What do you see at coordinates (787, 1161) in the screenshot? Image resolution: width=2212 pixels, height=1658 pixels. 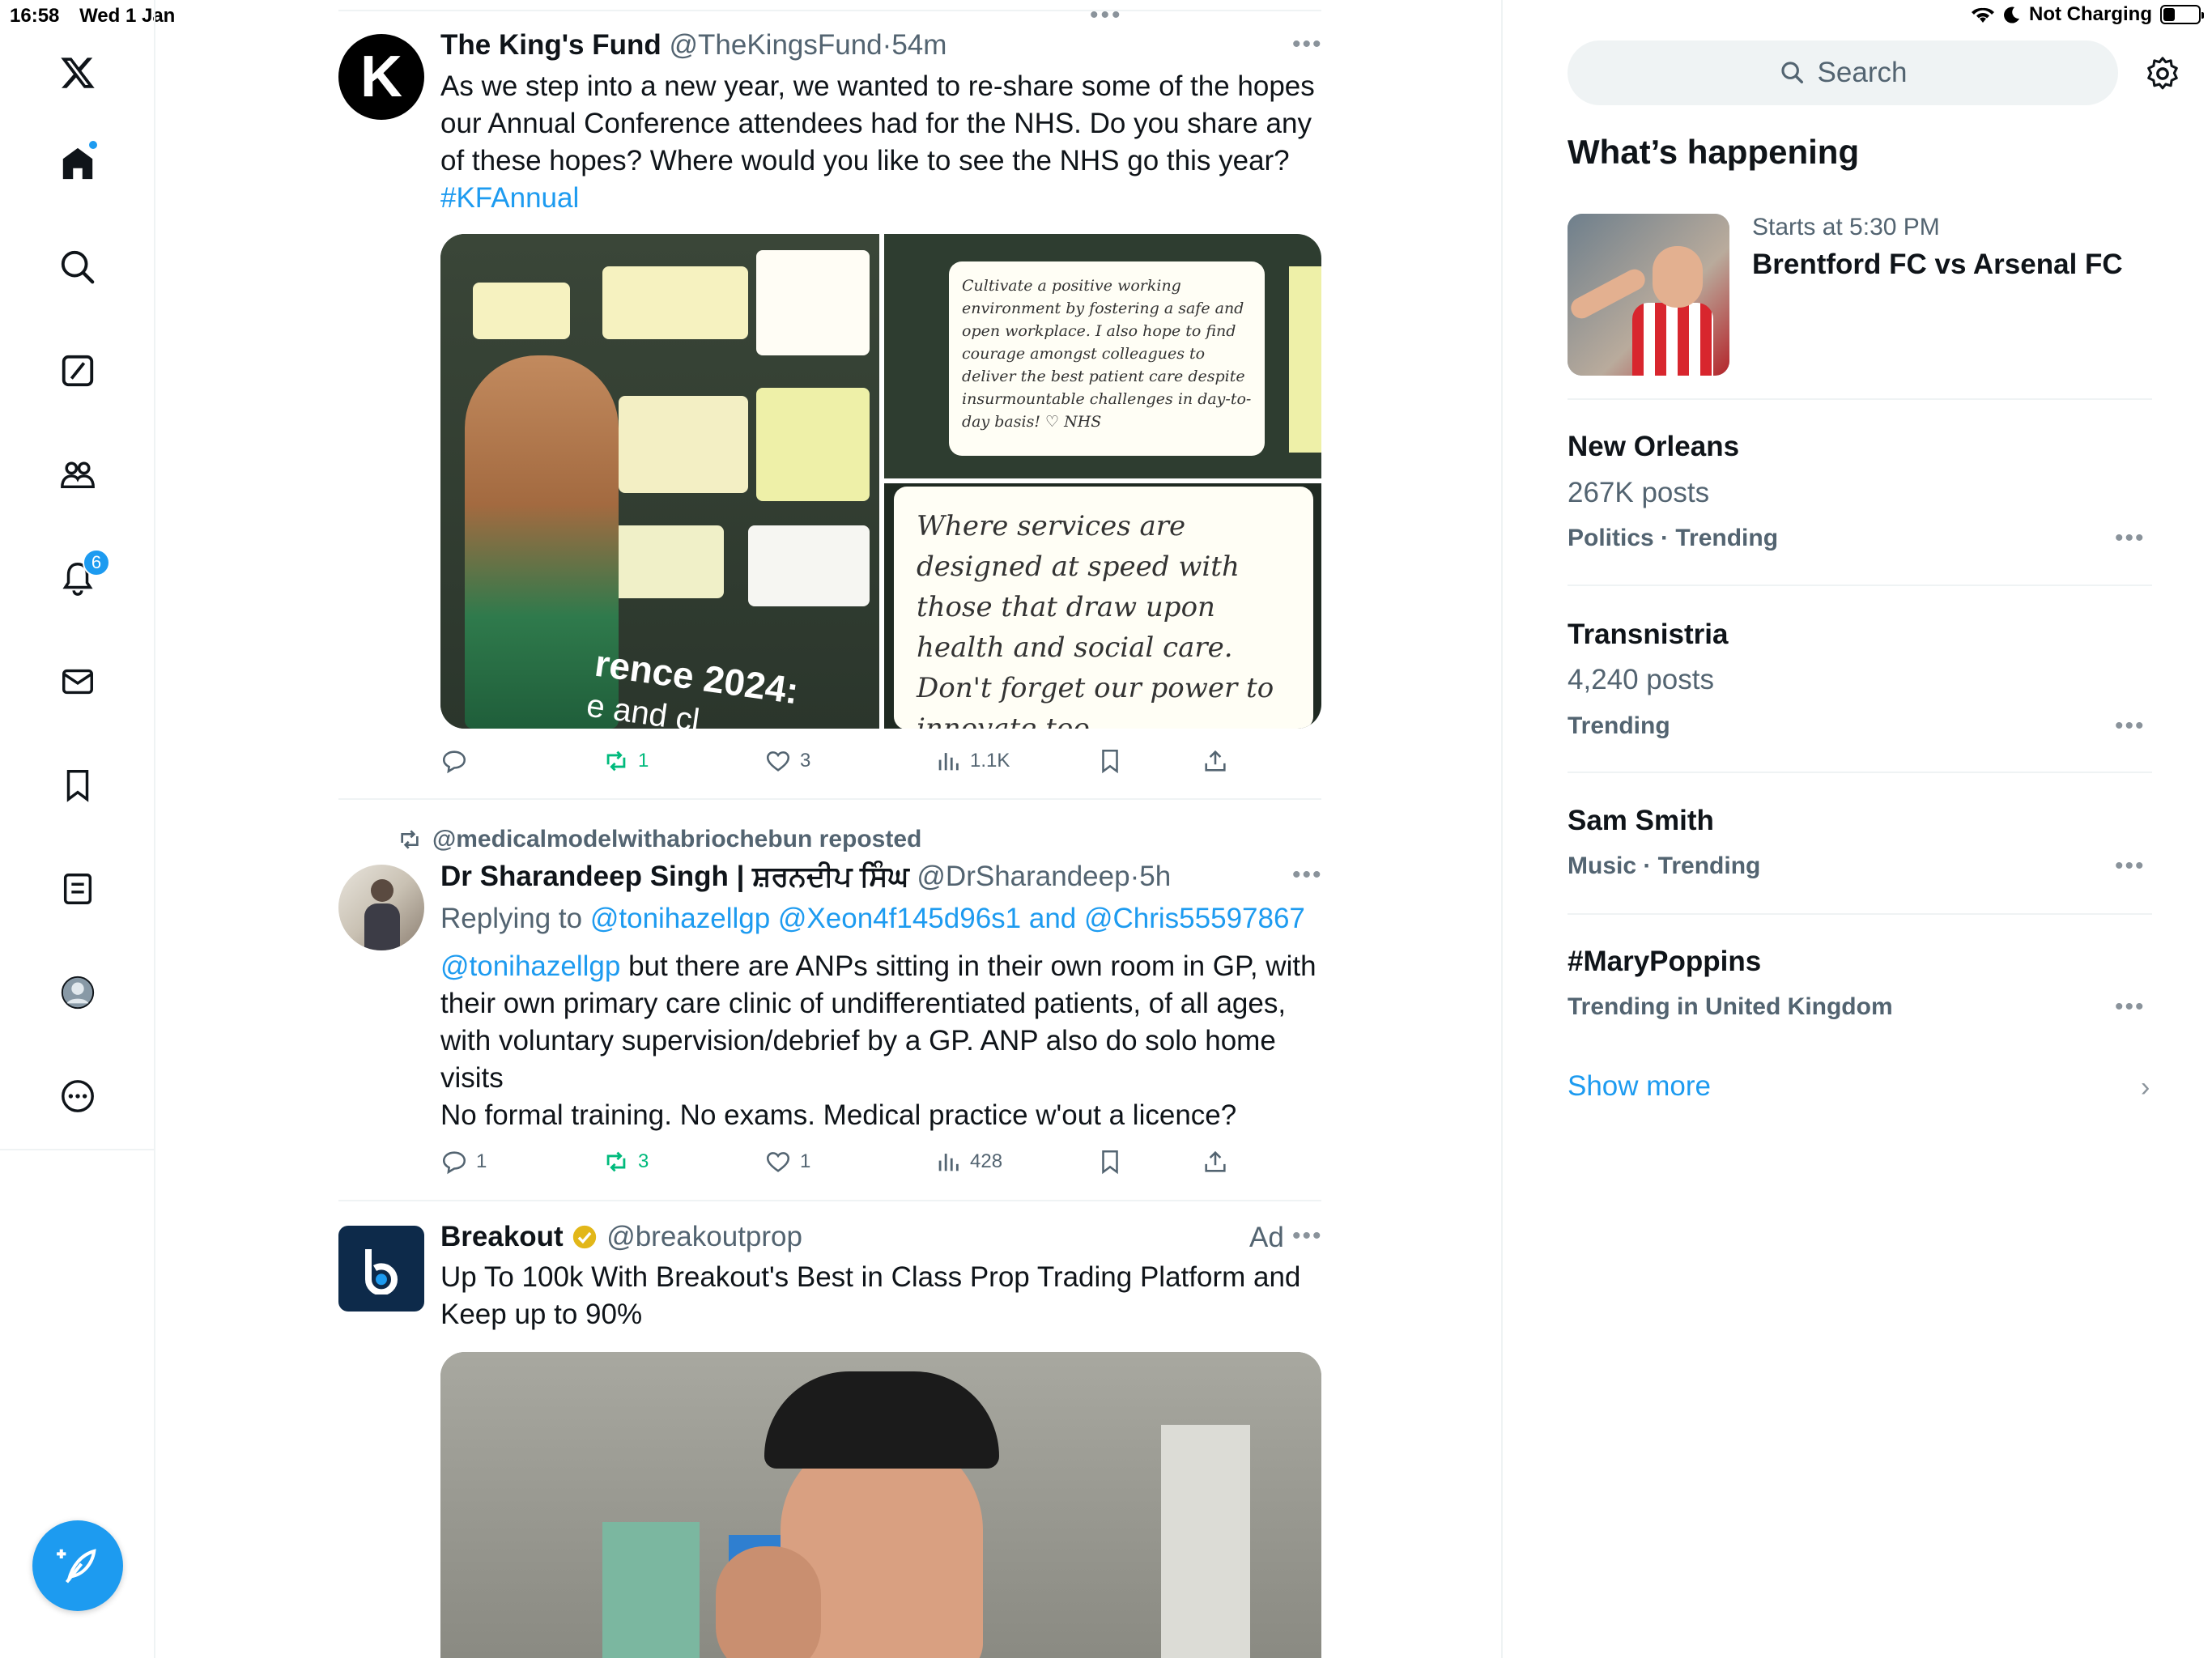 I see `like-button: 1` at bounding box center [787, 1161].